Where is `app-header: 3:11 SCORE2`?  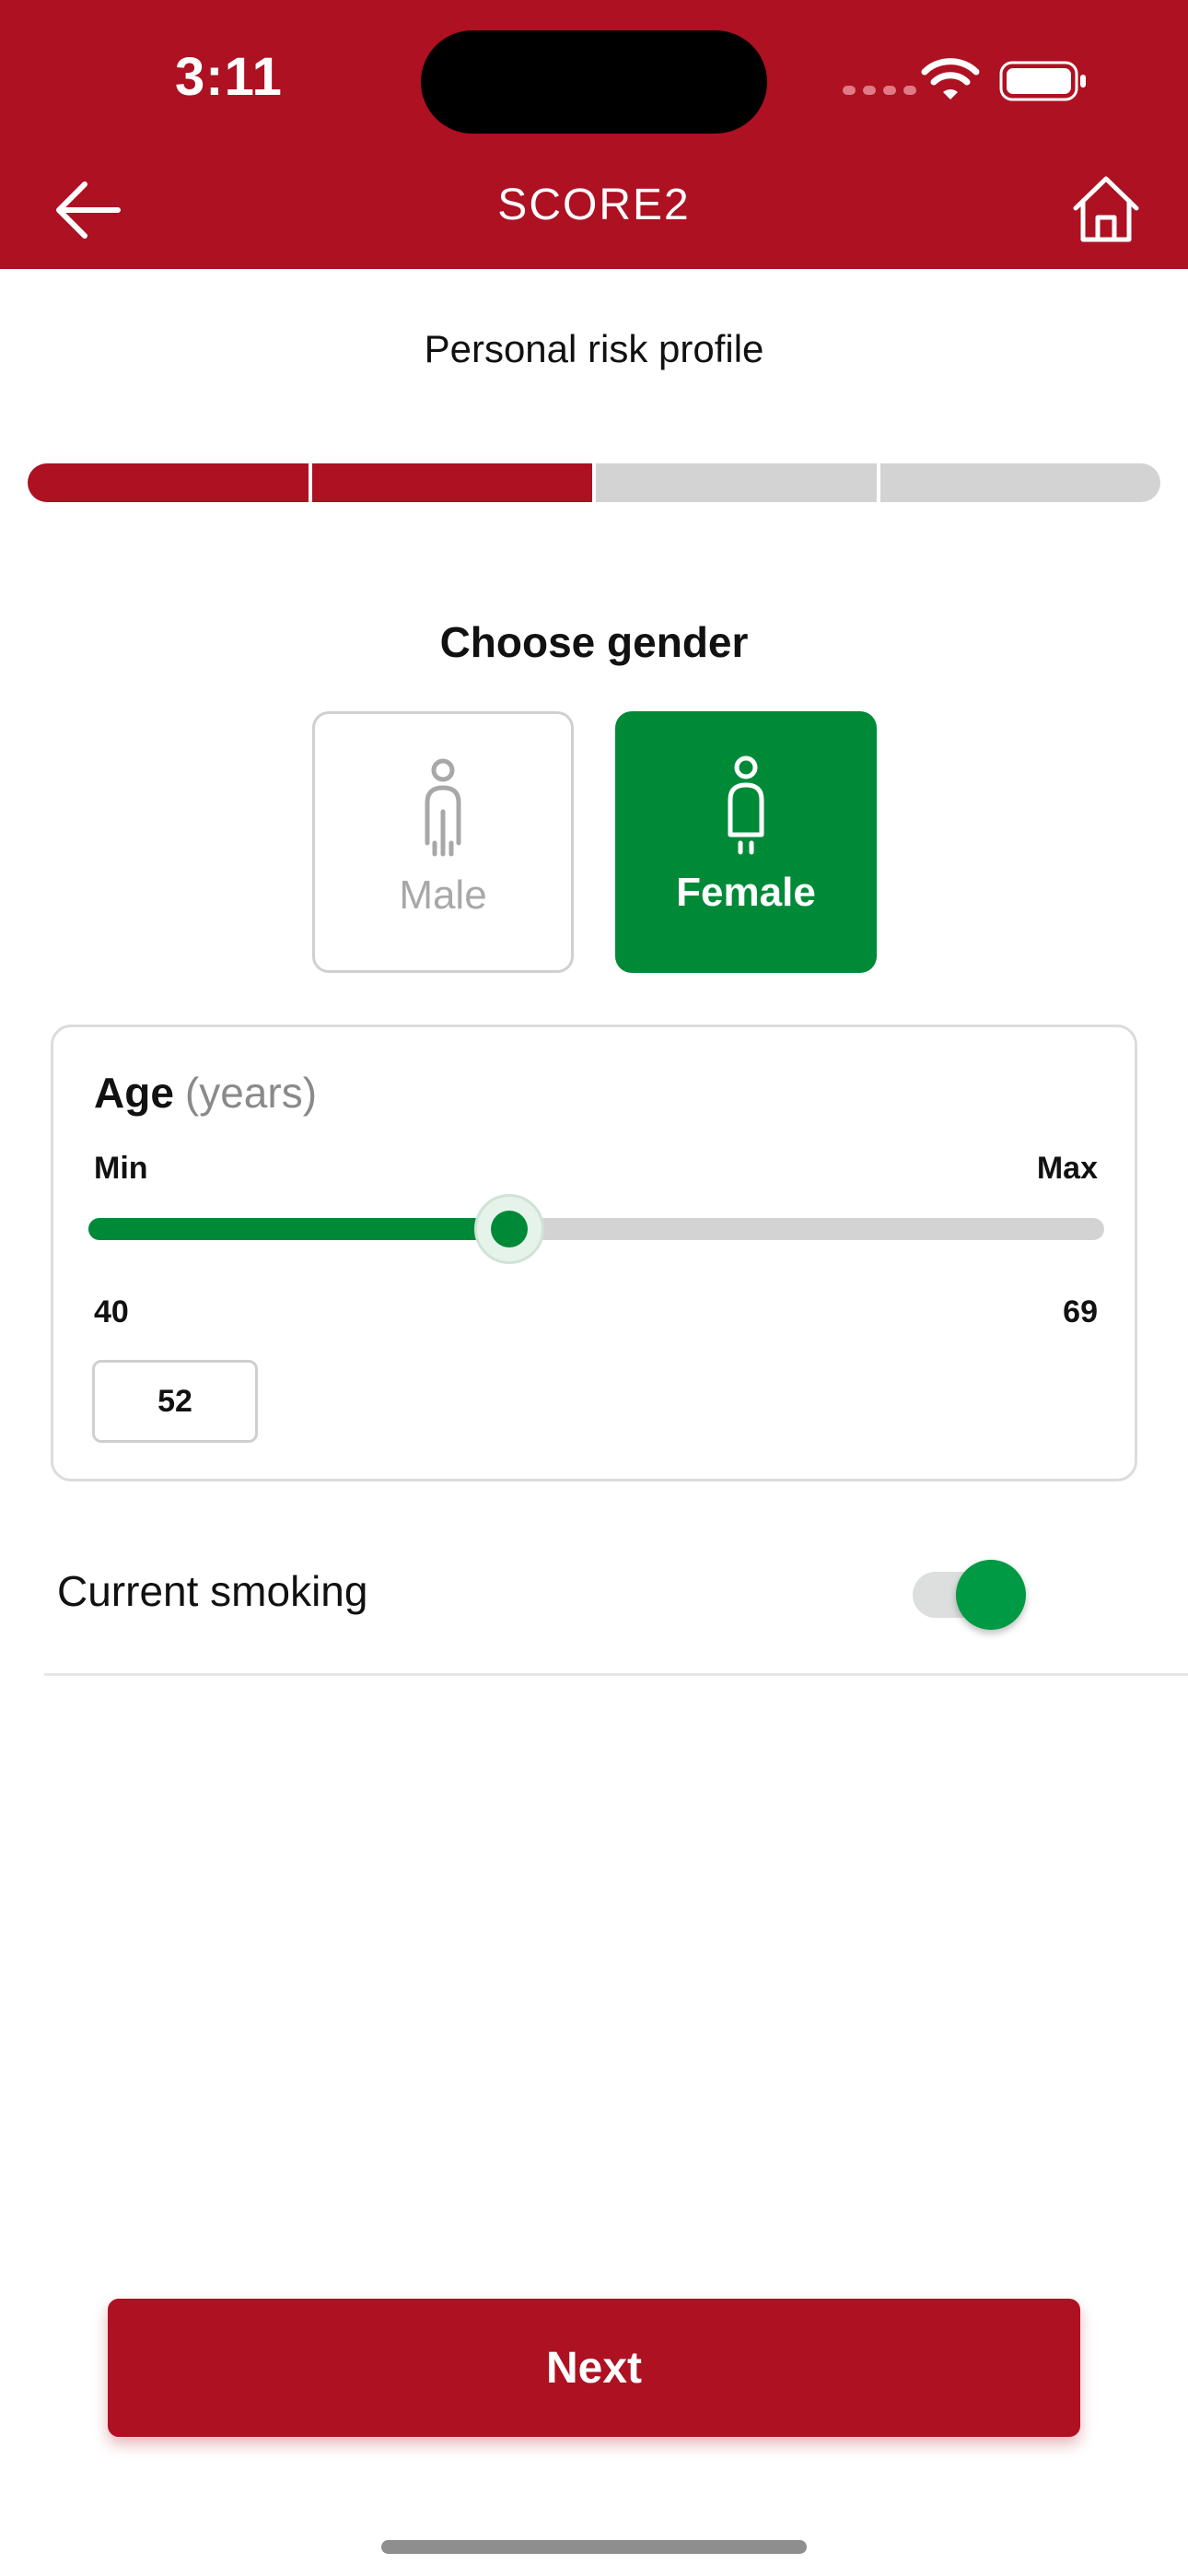 app-header: 3:11 SCORE2 is located at coordinates (594, 134).